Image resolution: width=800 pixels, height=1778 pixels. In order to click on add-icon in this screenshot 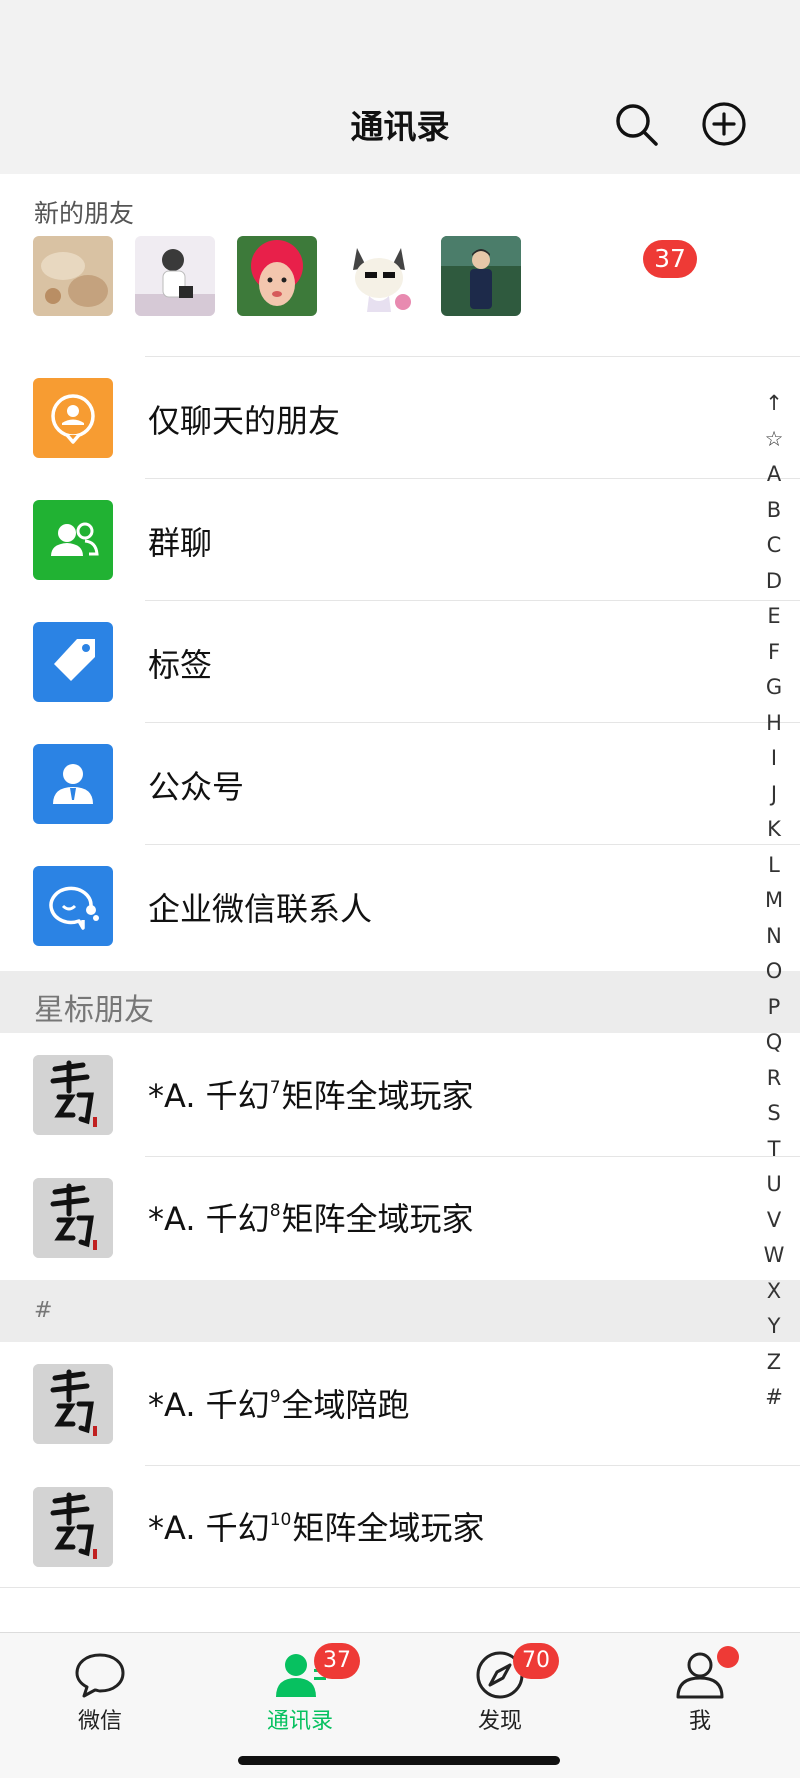, I will do `click(724, 124)`.